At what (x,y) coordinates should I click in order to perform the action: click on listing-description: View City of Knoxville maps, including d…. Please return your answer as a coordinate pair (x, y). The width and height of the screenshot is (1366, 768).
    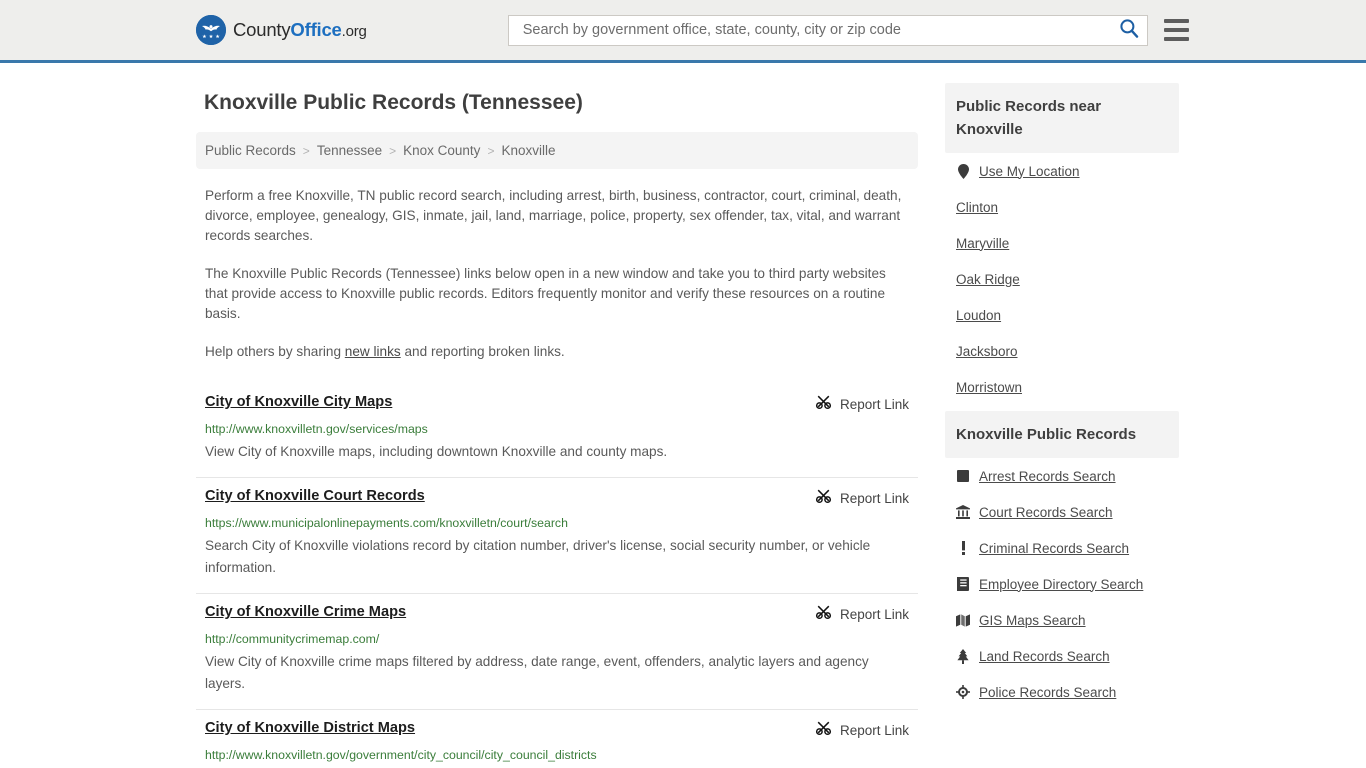
    Looking at the image, I should click on (436, 451).